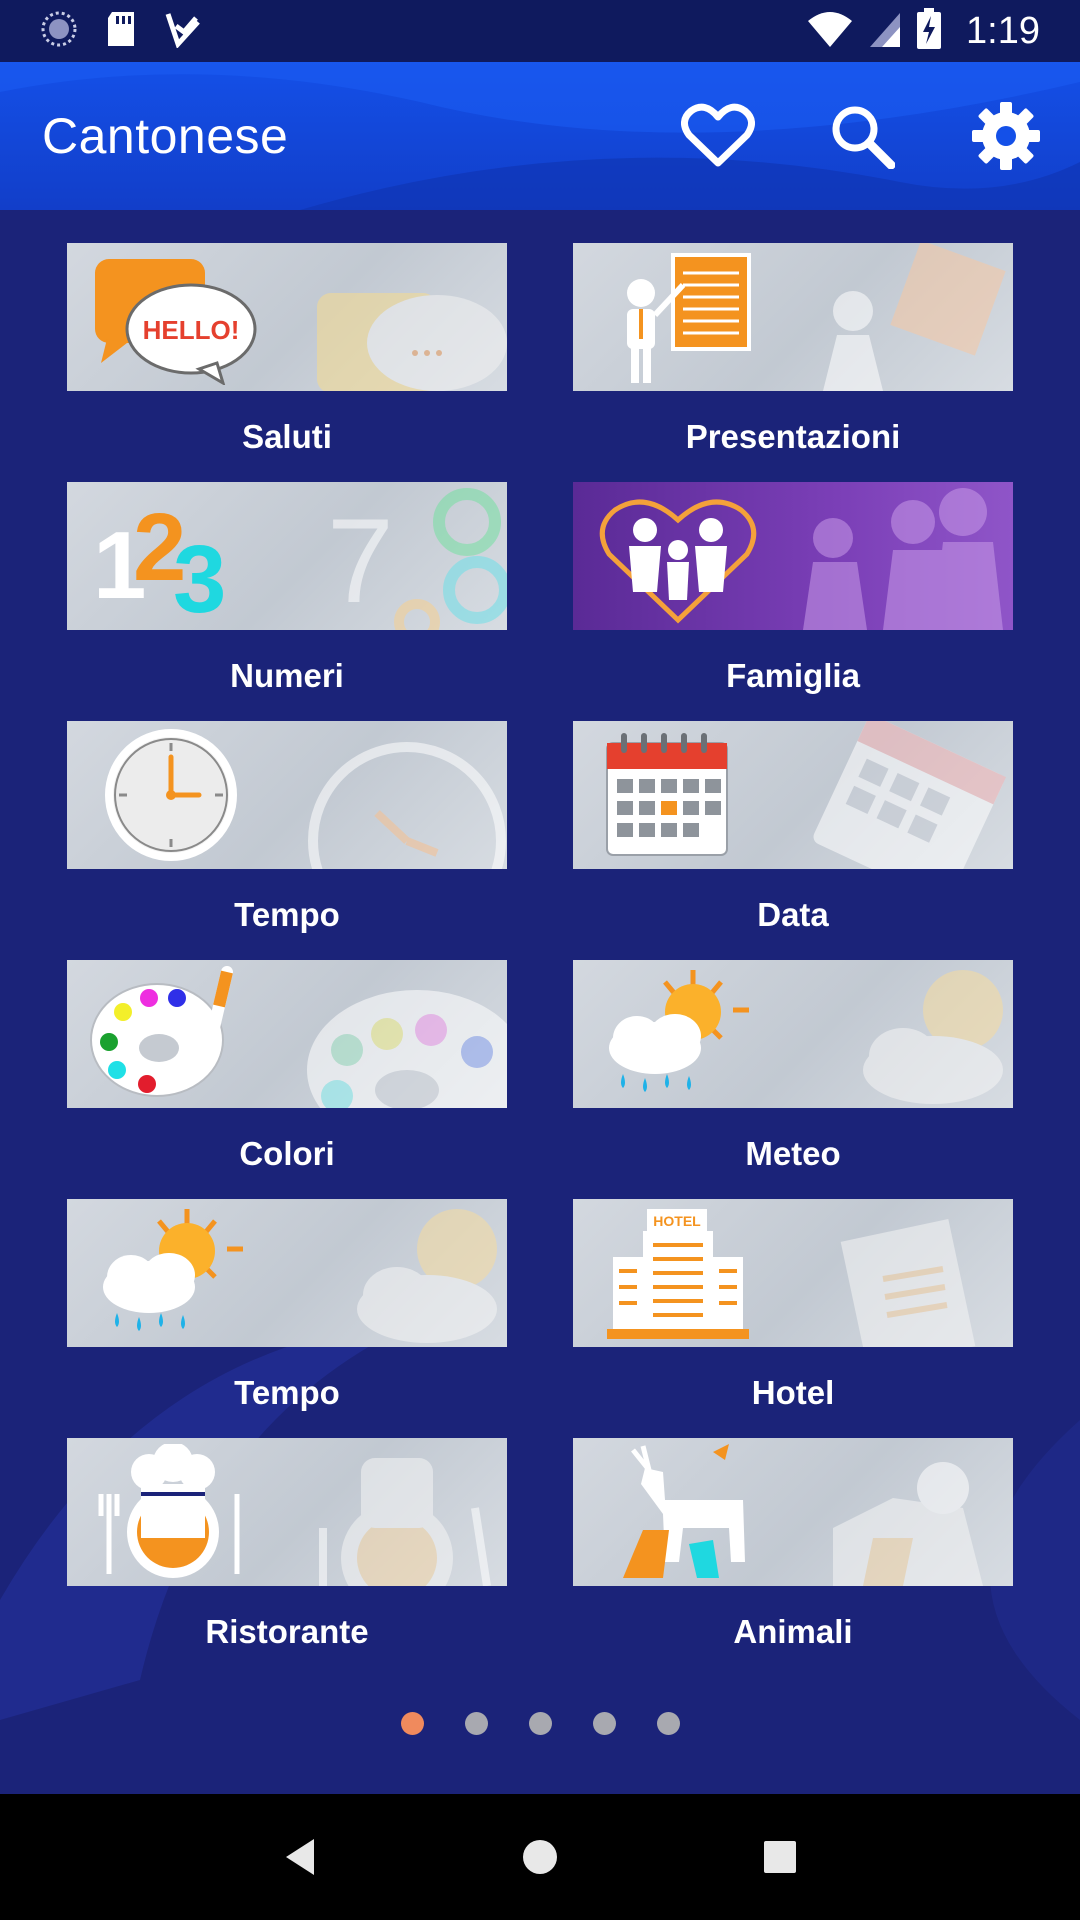 The image size is (1080, 1920). I want to click on back-button, so click(300, 1857).